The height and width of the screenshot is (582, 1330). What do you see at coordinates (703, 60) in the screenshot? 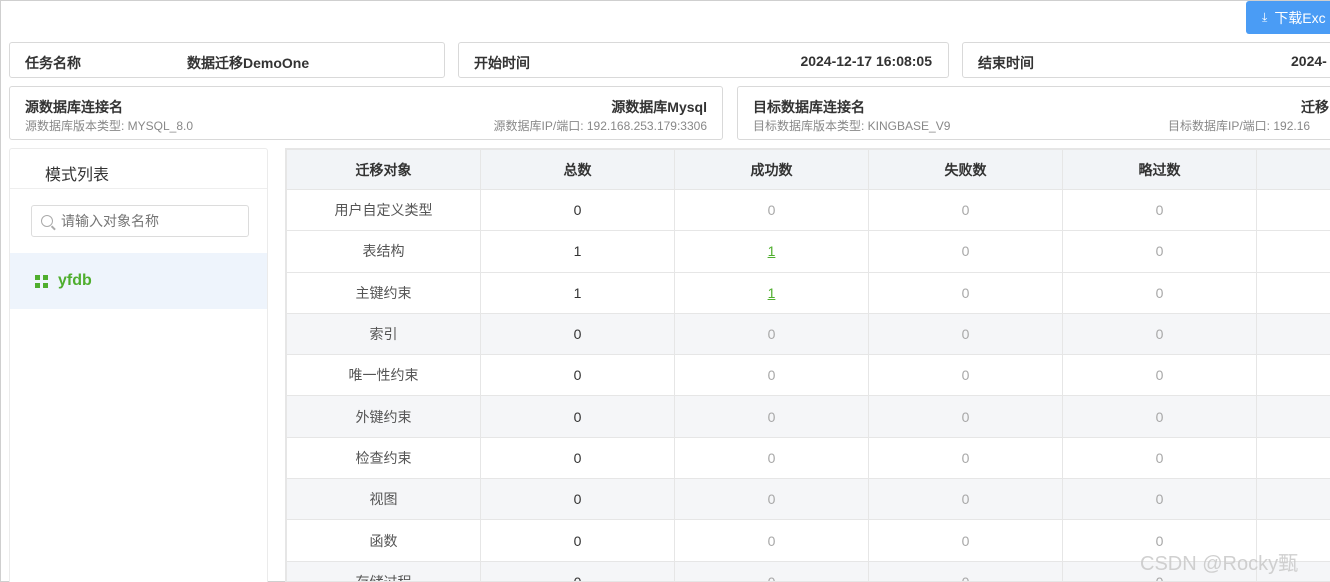
I see `start-time-box: 开始时间 2024-12-17 16:08:05` at bounding box center [703, 60].